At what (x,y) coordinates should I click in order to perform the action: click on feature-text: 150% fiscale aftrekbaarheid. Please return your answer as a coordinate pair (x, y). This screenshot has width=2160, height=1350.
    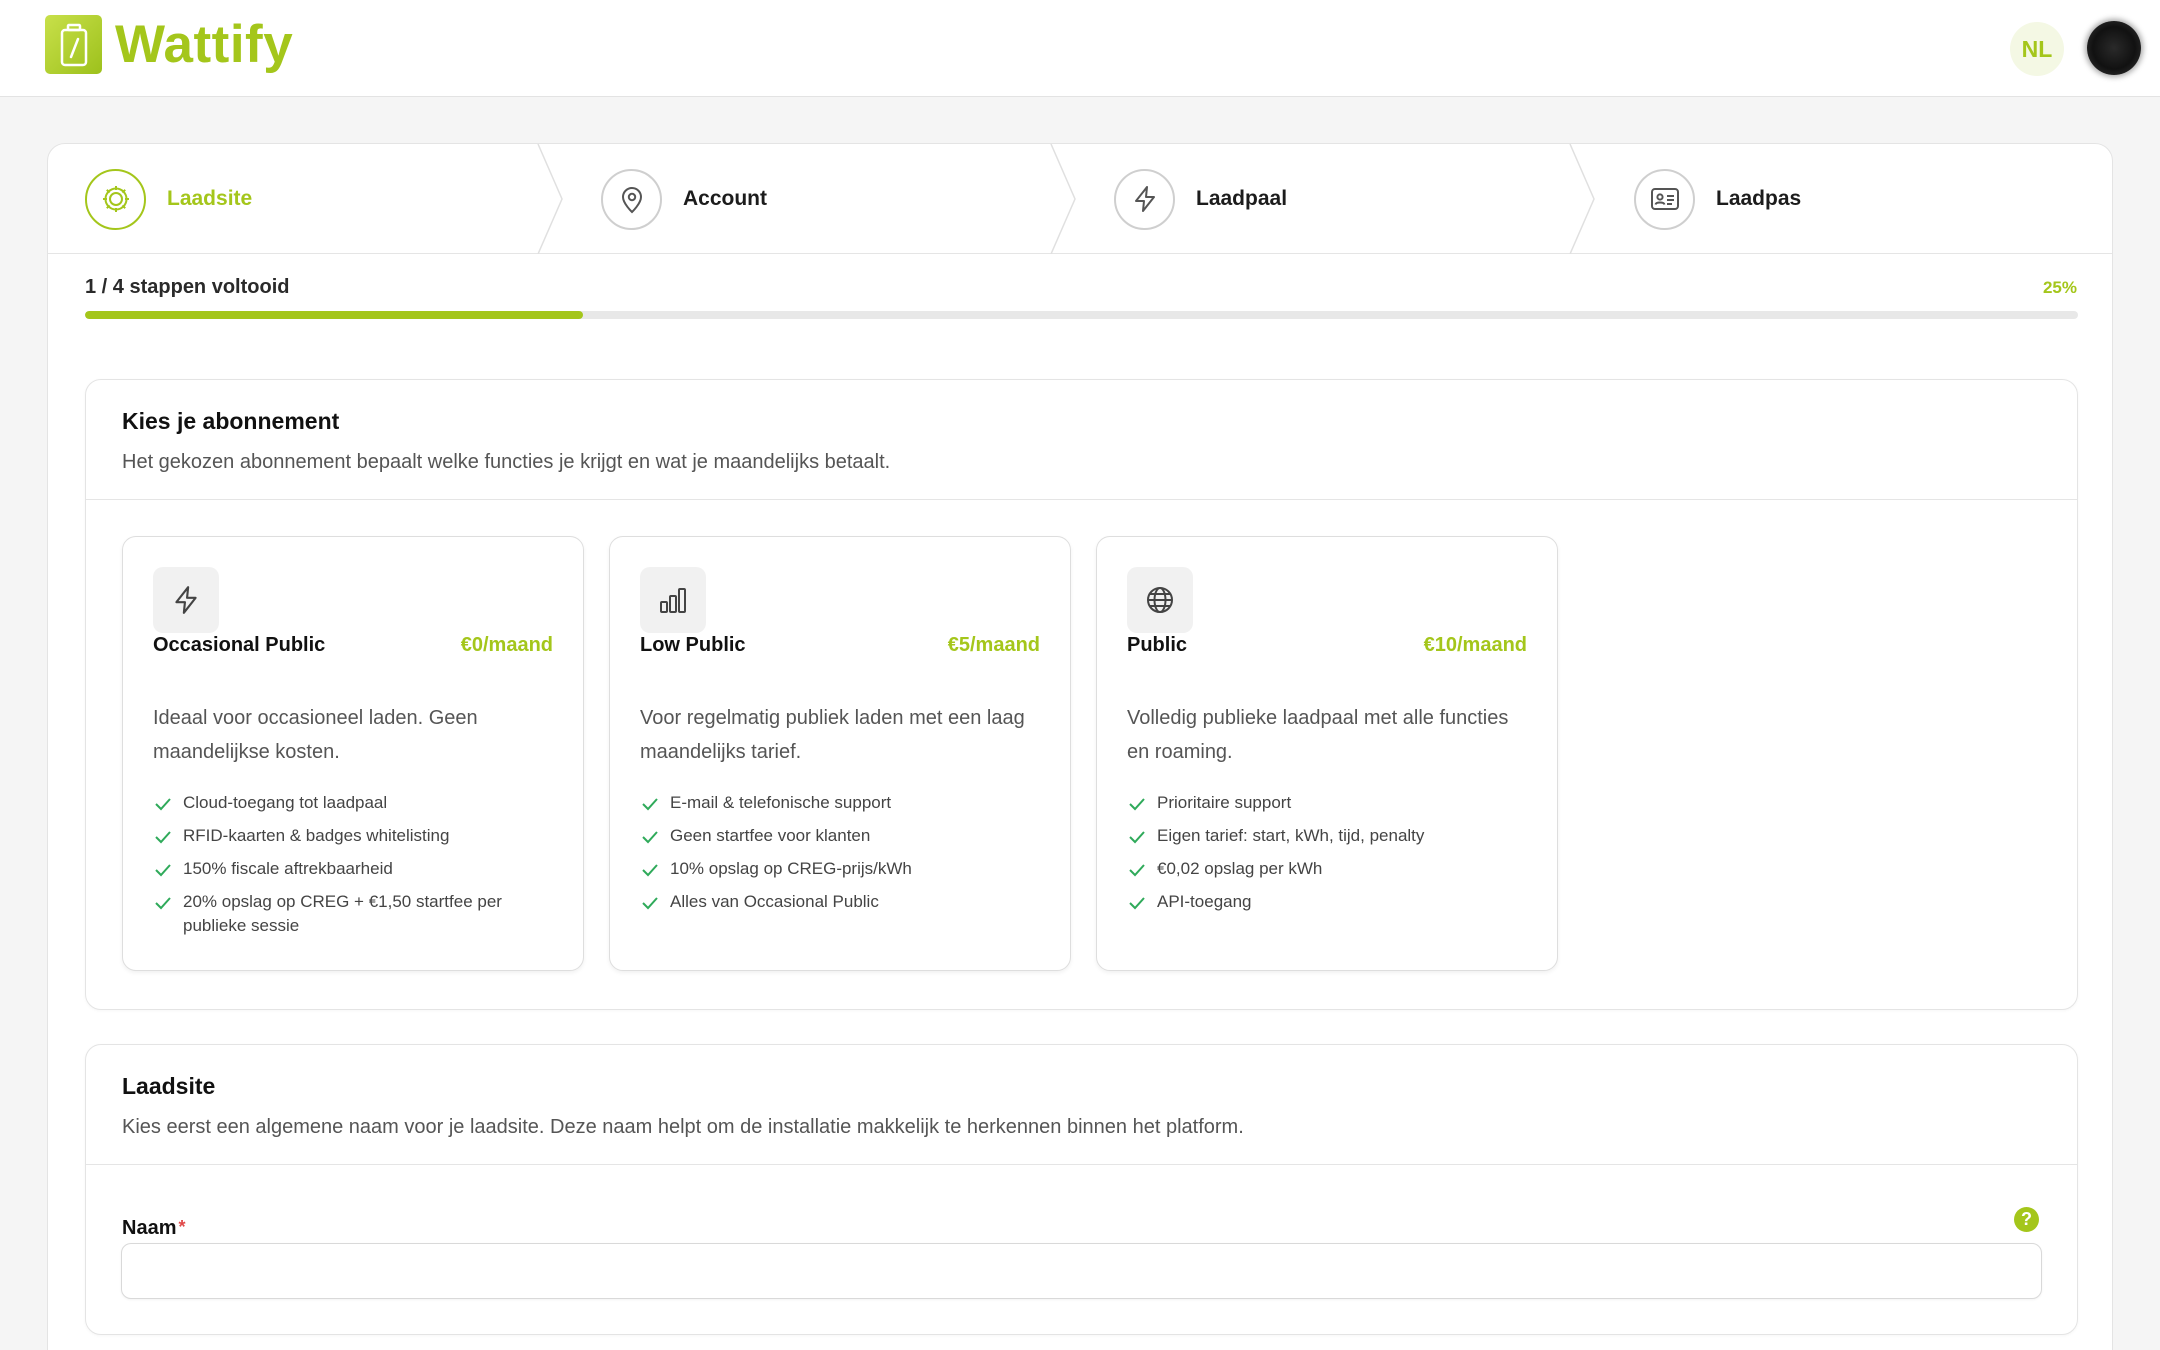
    Looking at the image, I should click on (288, 868).